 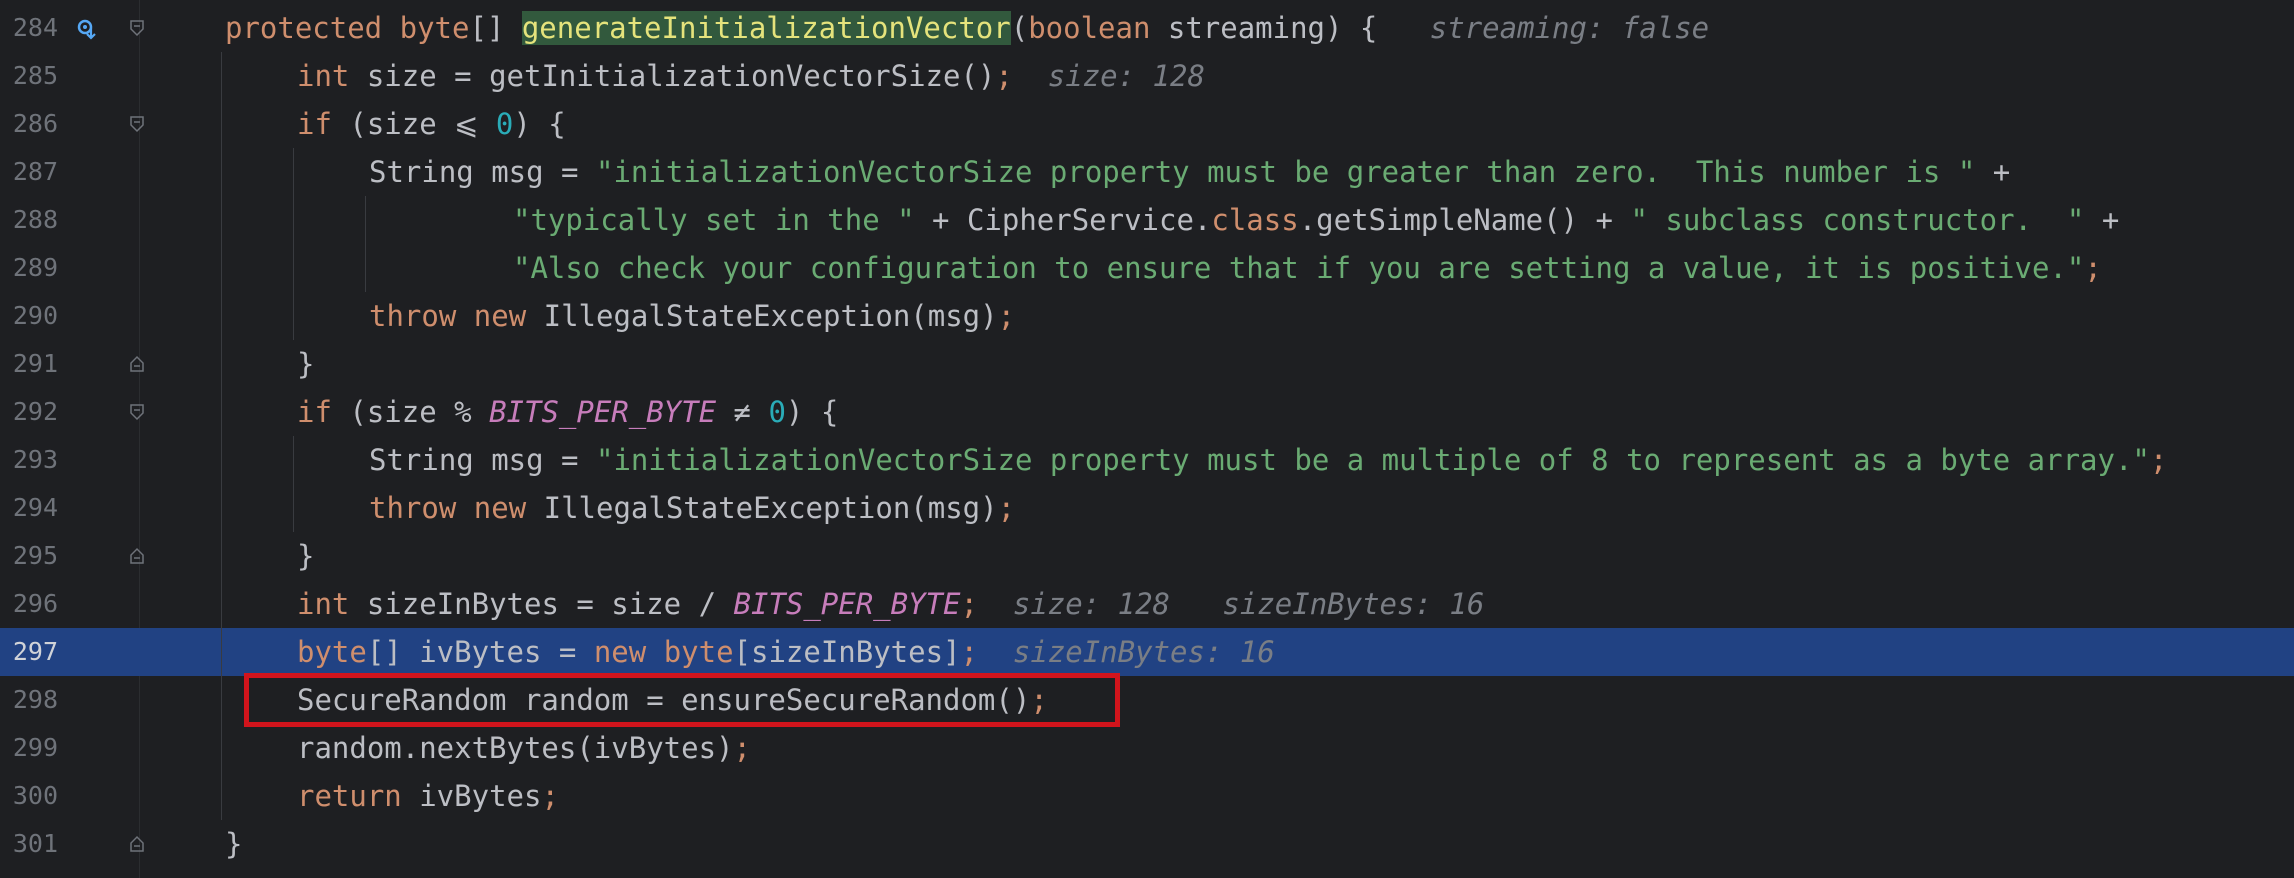 I want to click on line-number: 286, so click(x=35, y=123).